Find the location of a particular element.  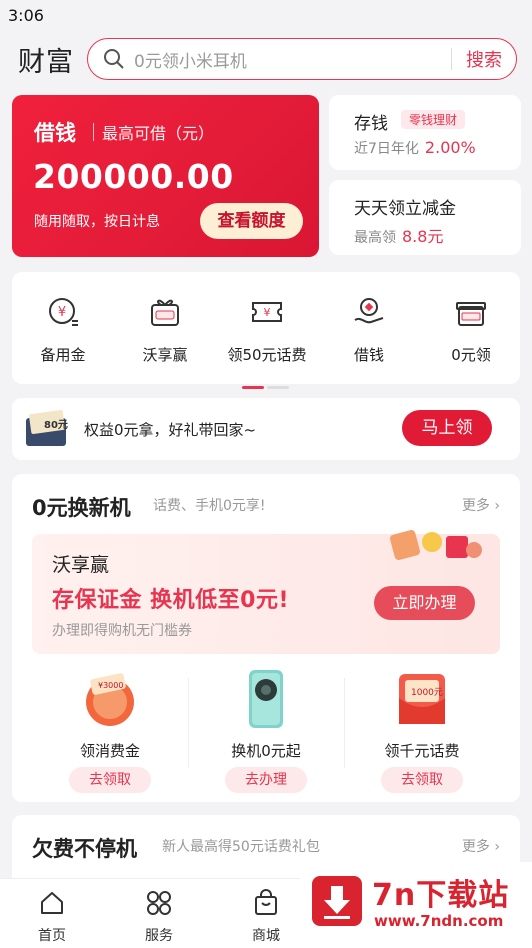

page-title: 财富 is located at coordinates (46, 62).